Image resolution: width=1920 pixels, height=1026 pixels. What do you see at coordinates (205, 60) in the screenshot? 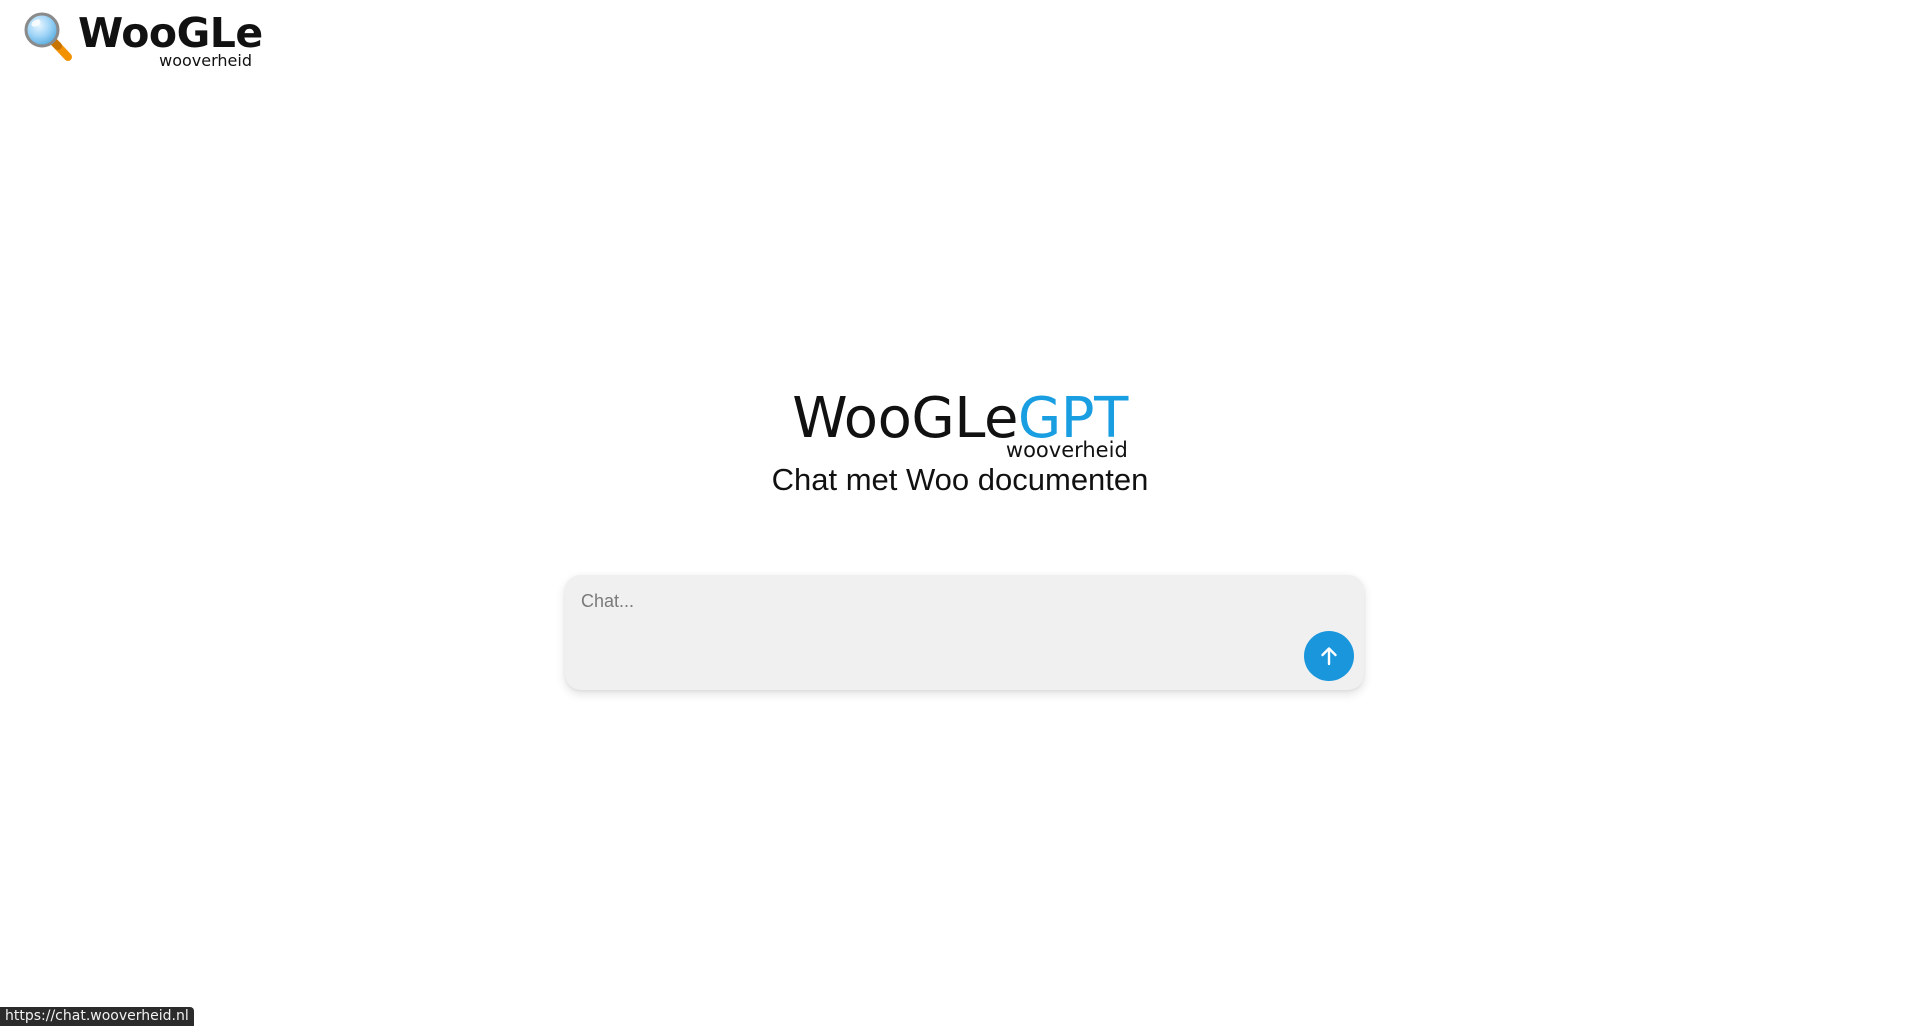
I see `brand-subtitle: wooverheid` at bounding box center [205, 60].